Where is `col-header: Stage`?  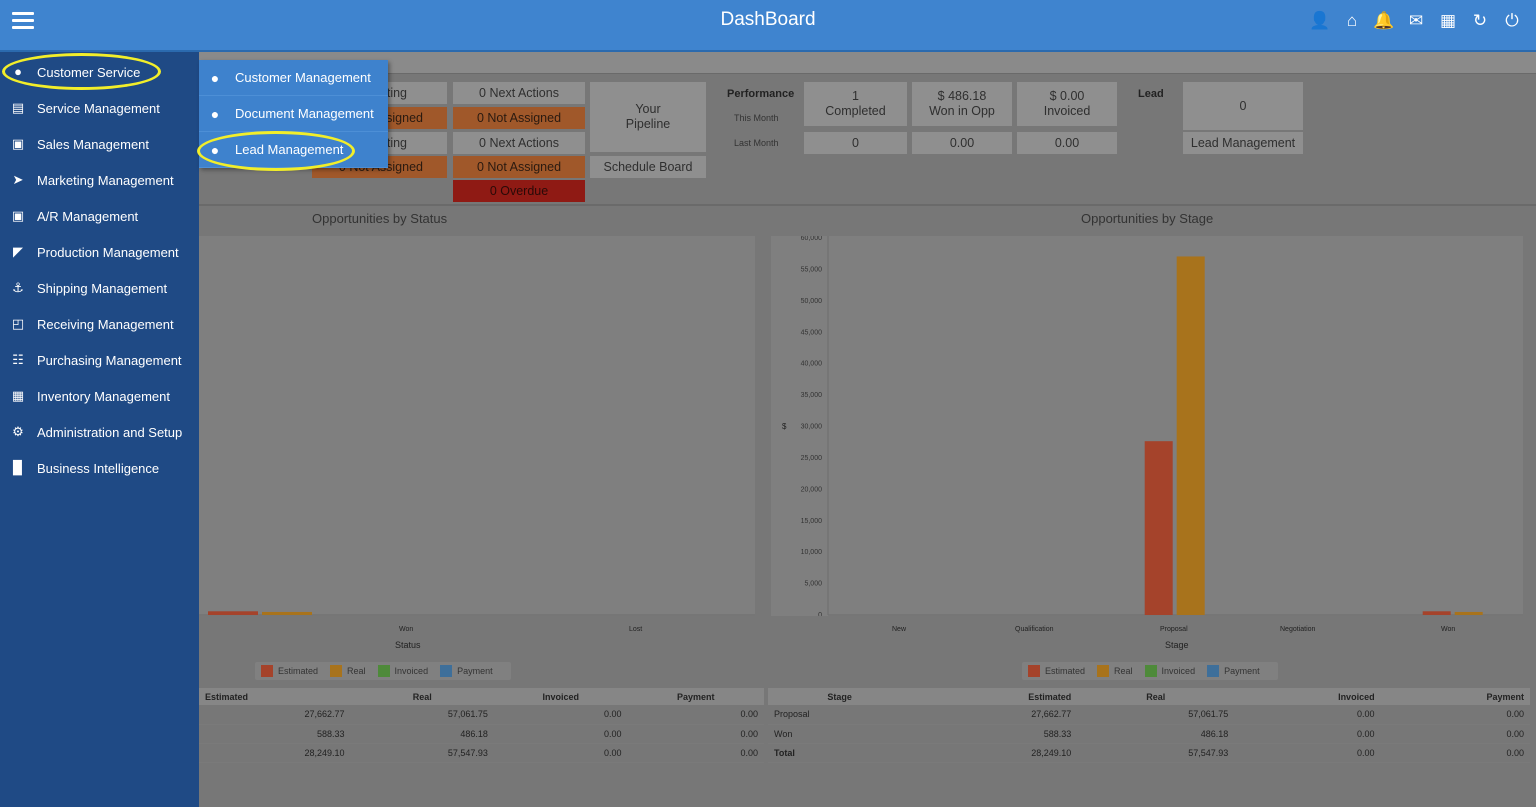 col-header: Stage is located at coordinates (840, 696).